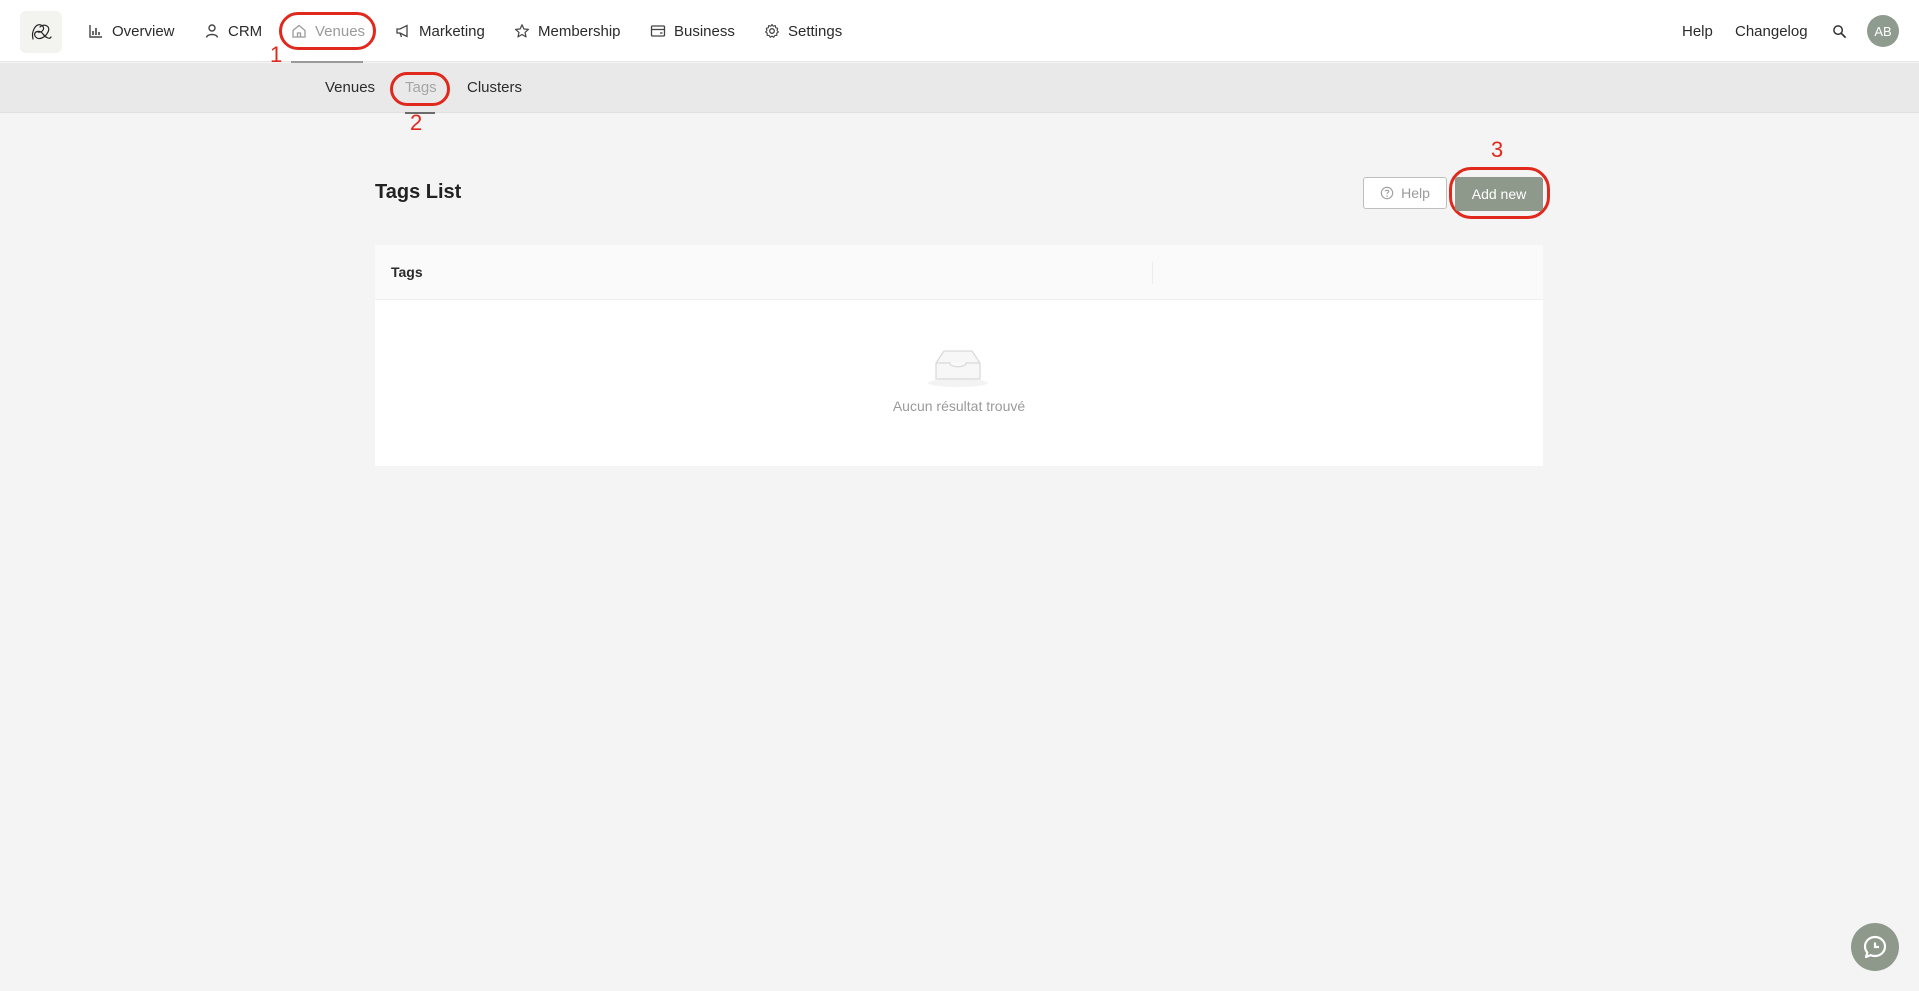 The image size is (1919, 991). What do you see at coordinates (772, 30) in the screenshot?
I see `gear-icon` at bounding box center [772, 30].